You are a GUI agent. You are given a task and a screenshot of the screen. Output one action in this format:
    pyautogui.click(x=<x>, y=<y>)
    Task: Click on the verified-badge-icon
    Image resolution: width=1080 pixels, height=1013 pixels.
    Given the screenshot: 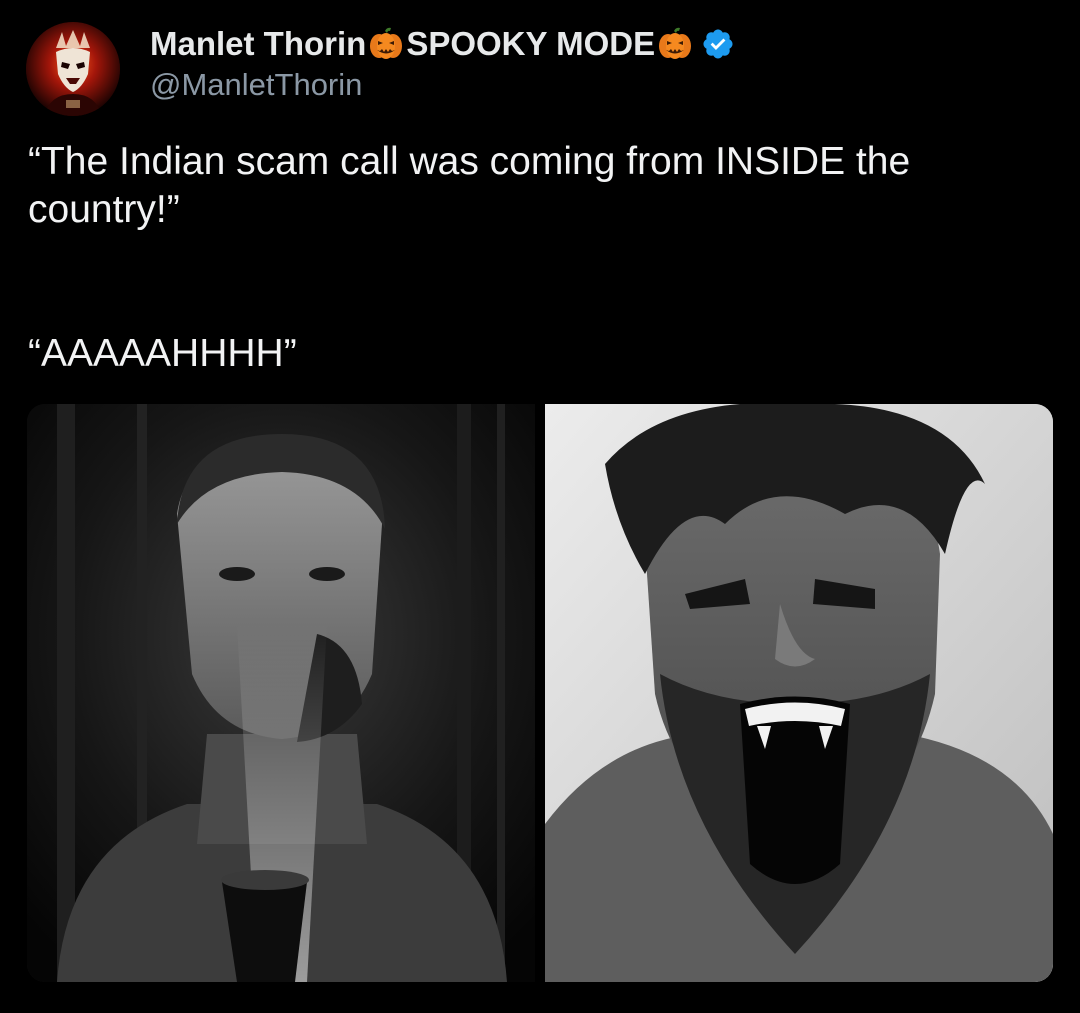 What is the action you would take?
    pyautogui.click(x=718, y=44)
    